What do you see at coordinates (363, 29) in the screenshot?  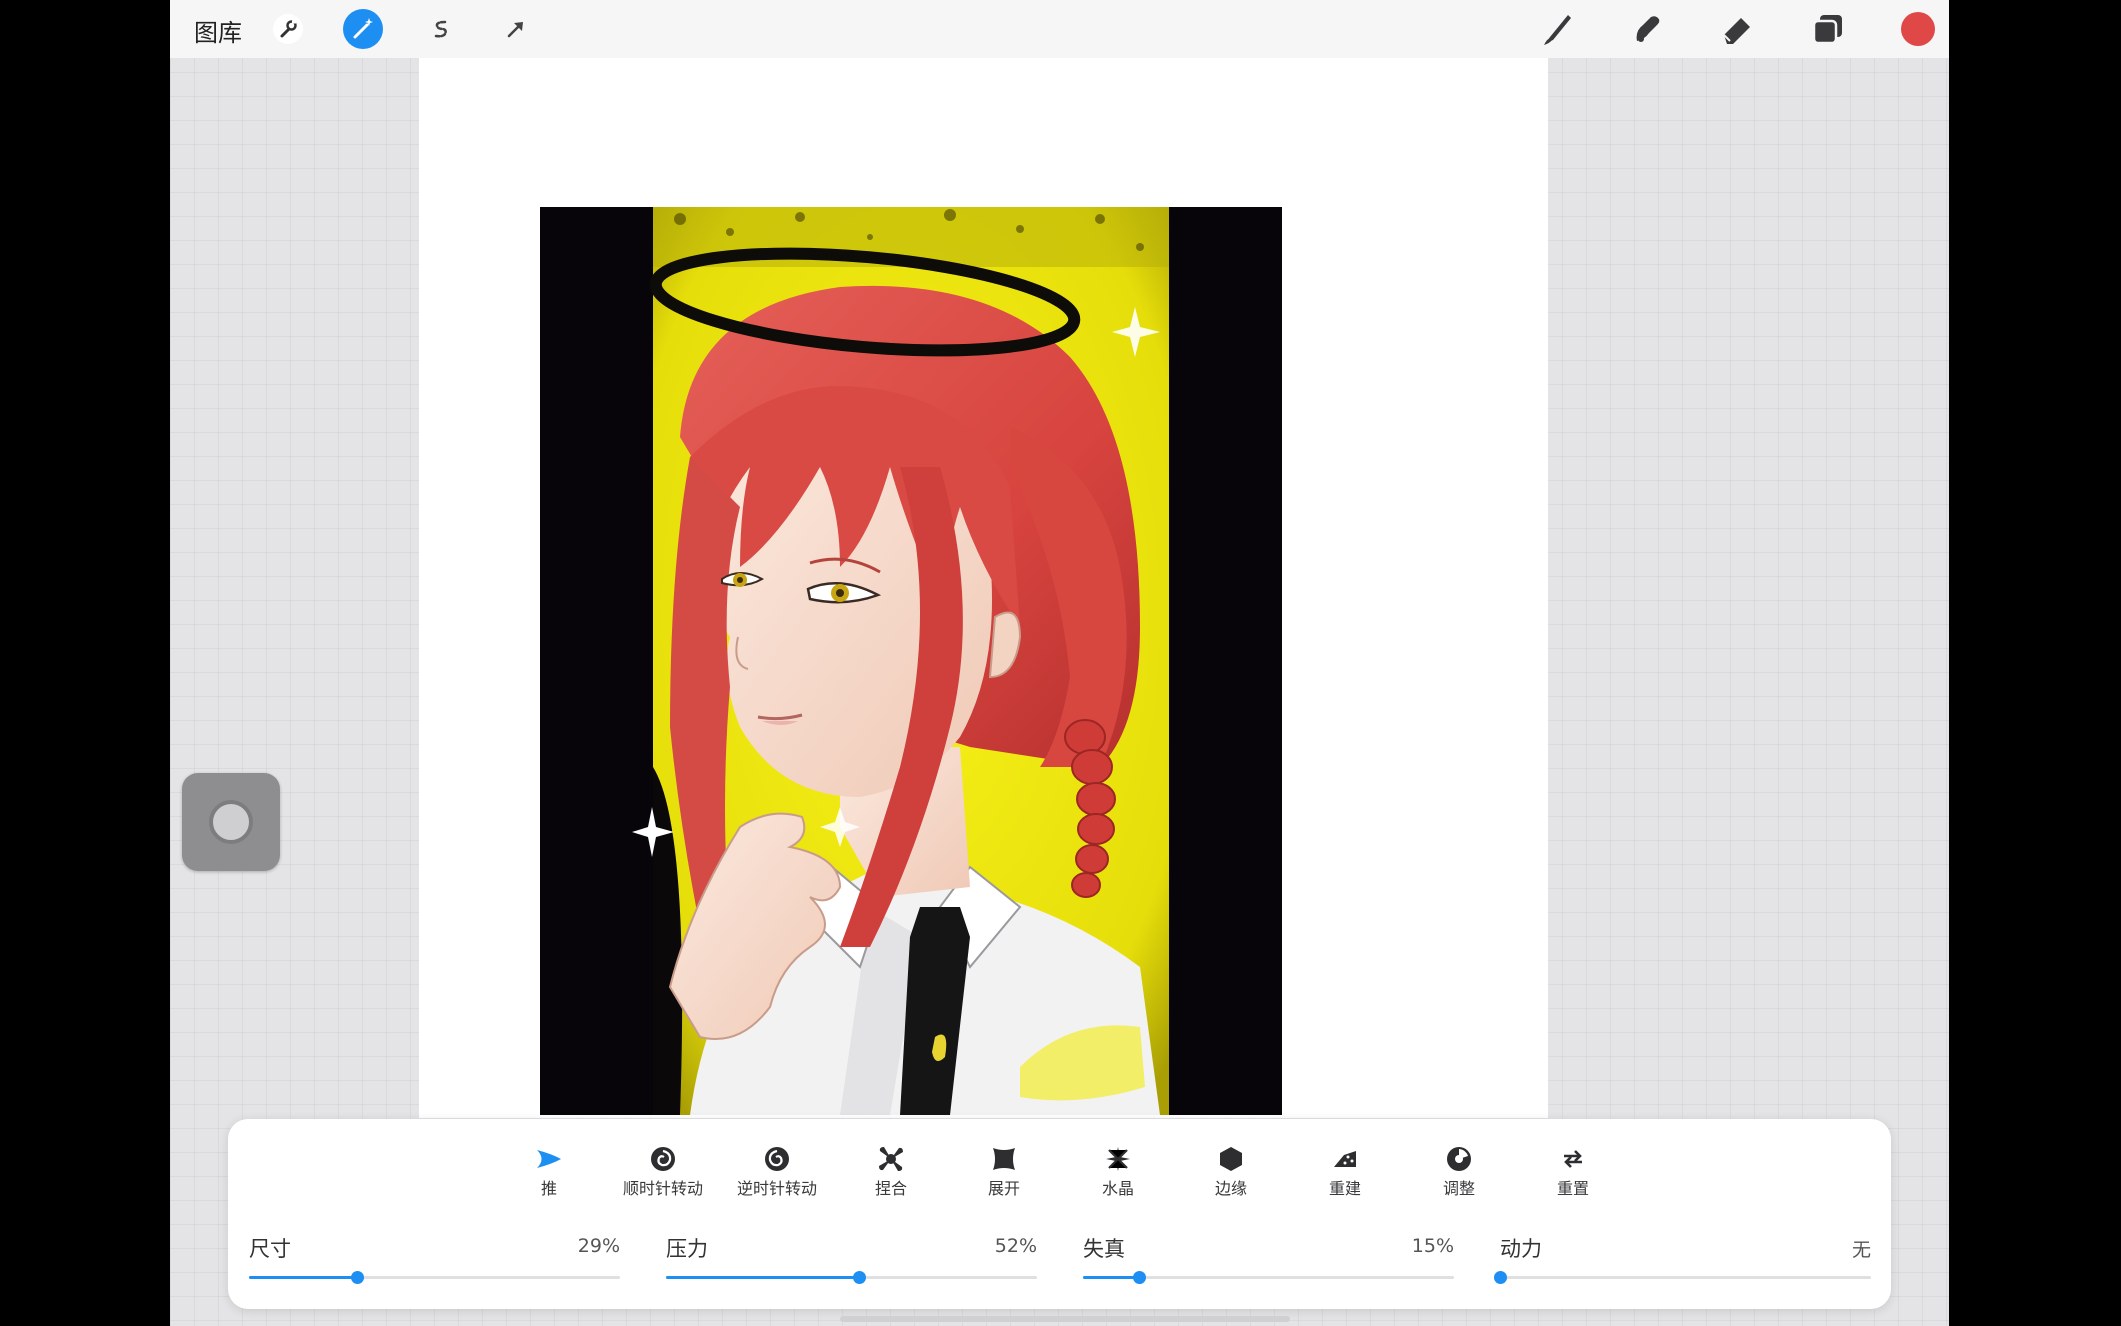 I see `magic-wand-icon` at bounding box center [363, 29].